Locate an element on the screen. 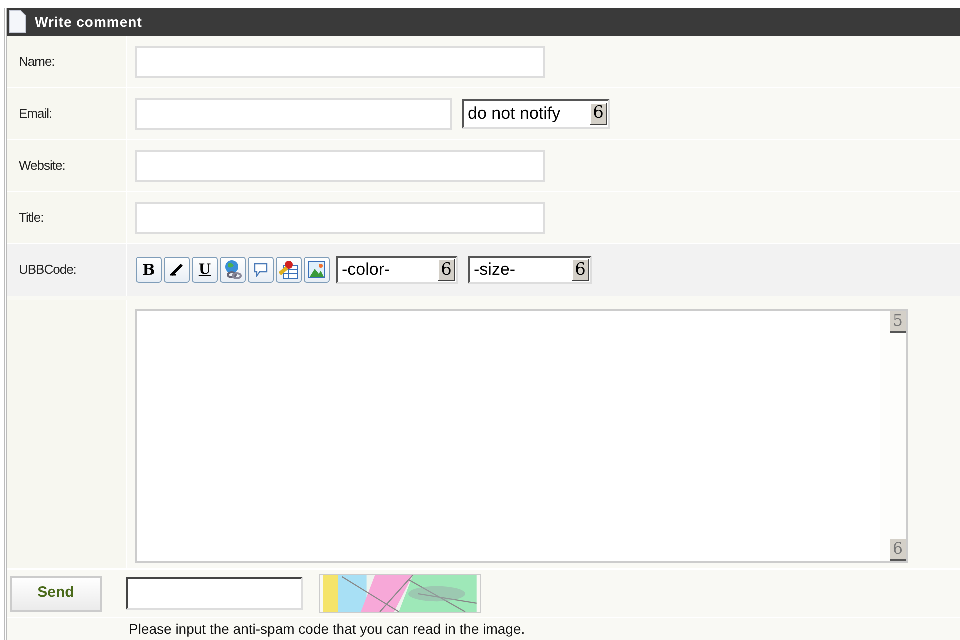 The width and height of the screenshot is (960, 640). captcha-field is located at coordinates (214, 593).